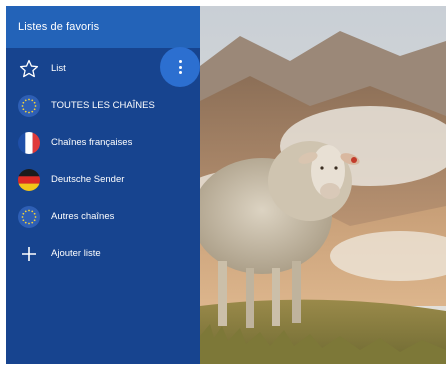 This screenshot has height=365, width=447. What do you see at coordinates (76, 253) in the screenshot?
I see `add-list-label: Ajouter liste` at bounding box center [76, 253].